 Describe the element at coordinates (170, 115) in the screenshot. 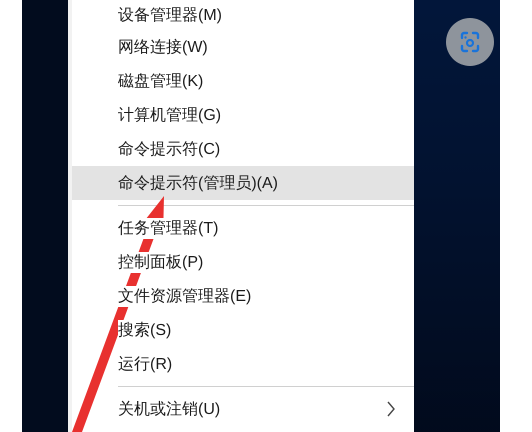

I see `menu-item: 计算机管理(G)` at that location.